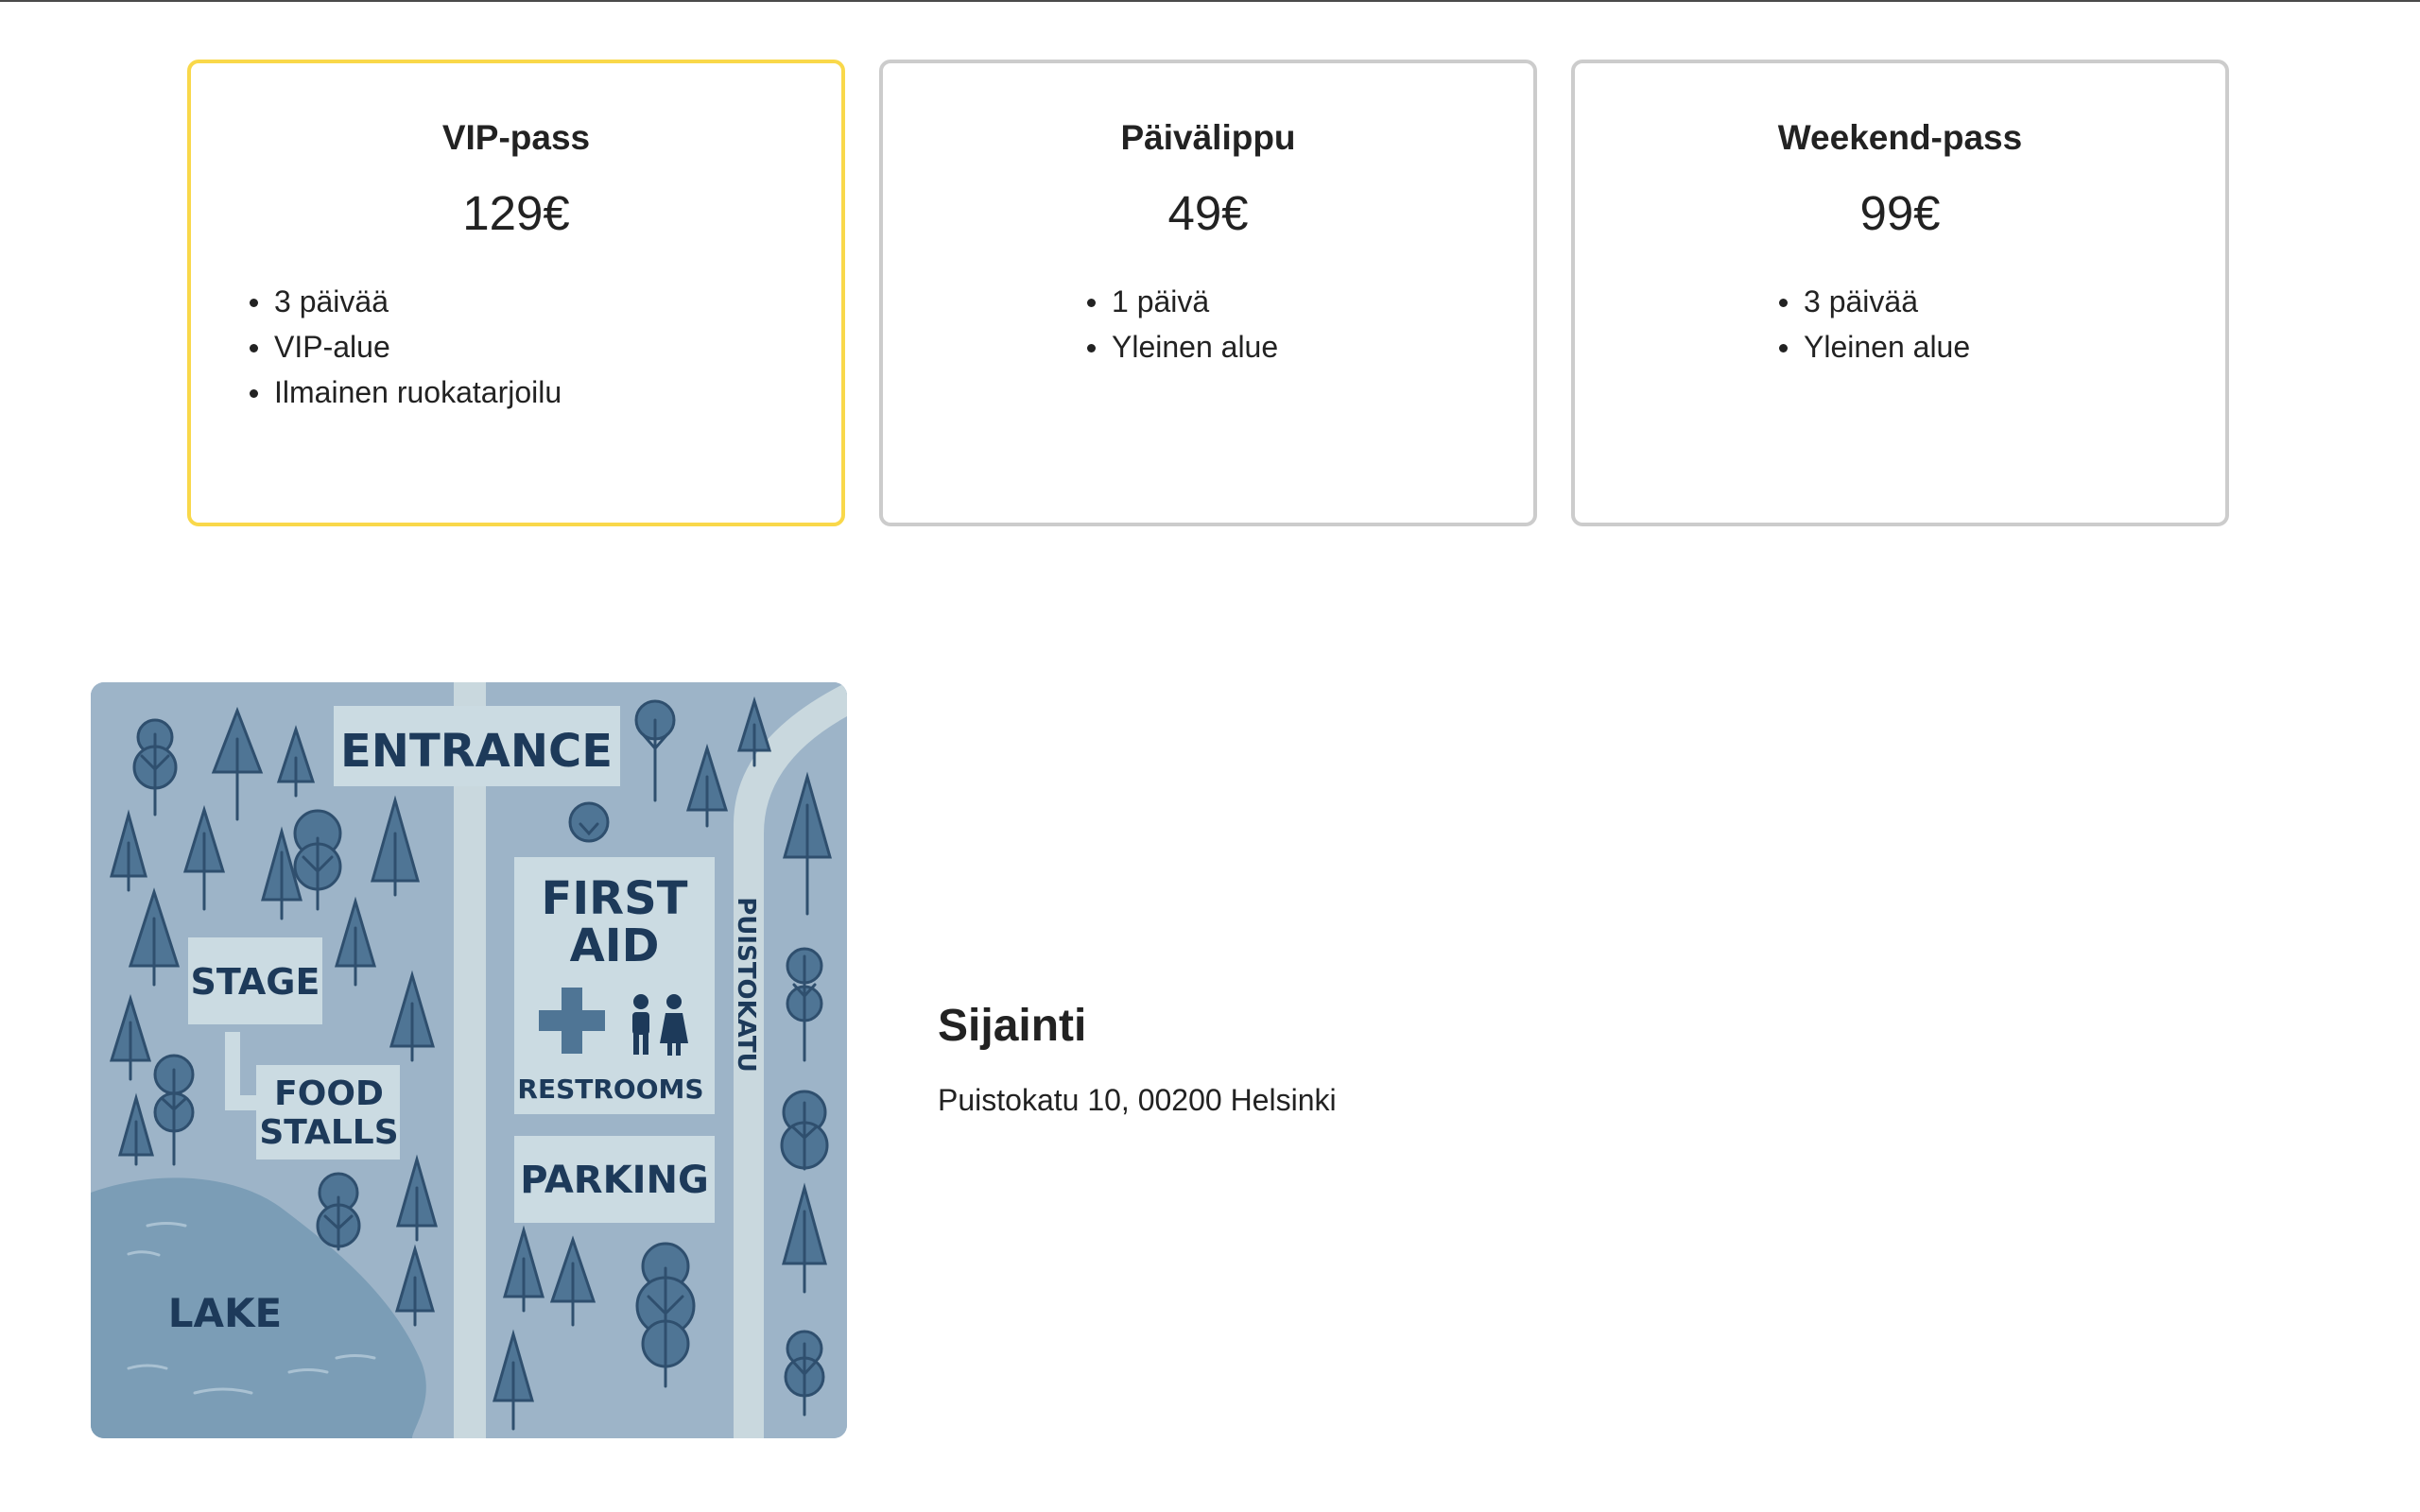 This screenshot has width=2420, height=1512. I want to click on ticket-feature-list: 3 päivää VIP-alue Ilmainen ruokatarjoilu, so click(405, 347).